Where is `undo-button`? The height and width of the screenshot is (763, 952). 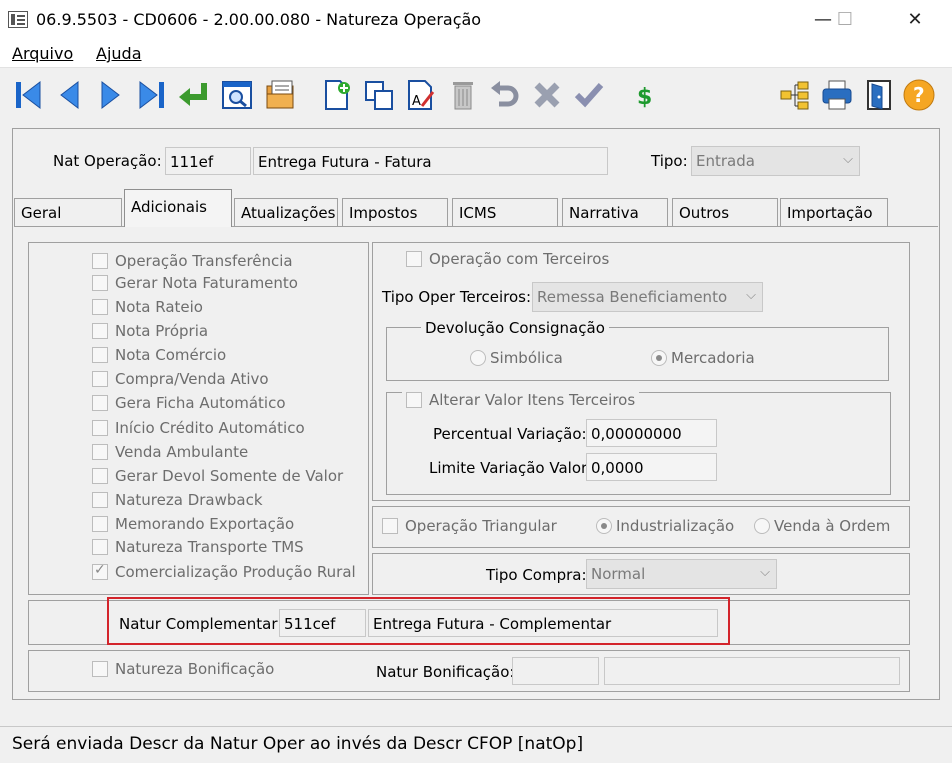
undo-button is located at coordinates (505, 95).